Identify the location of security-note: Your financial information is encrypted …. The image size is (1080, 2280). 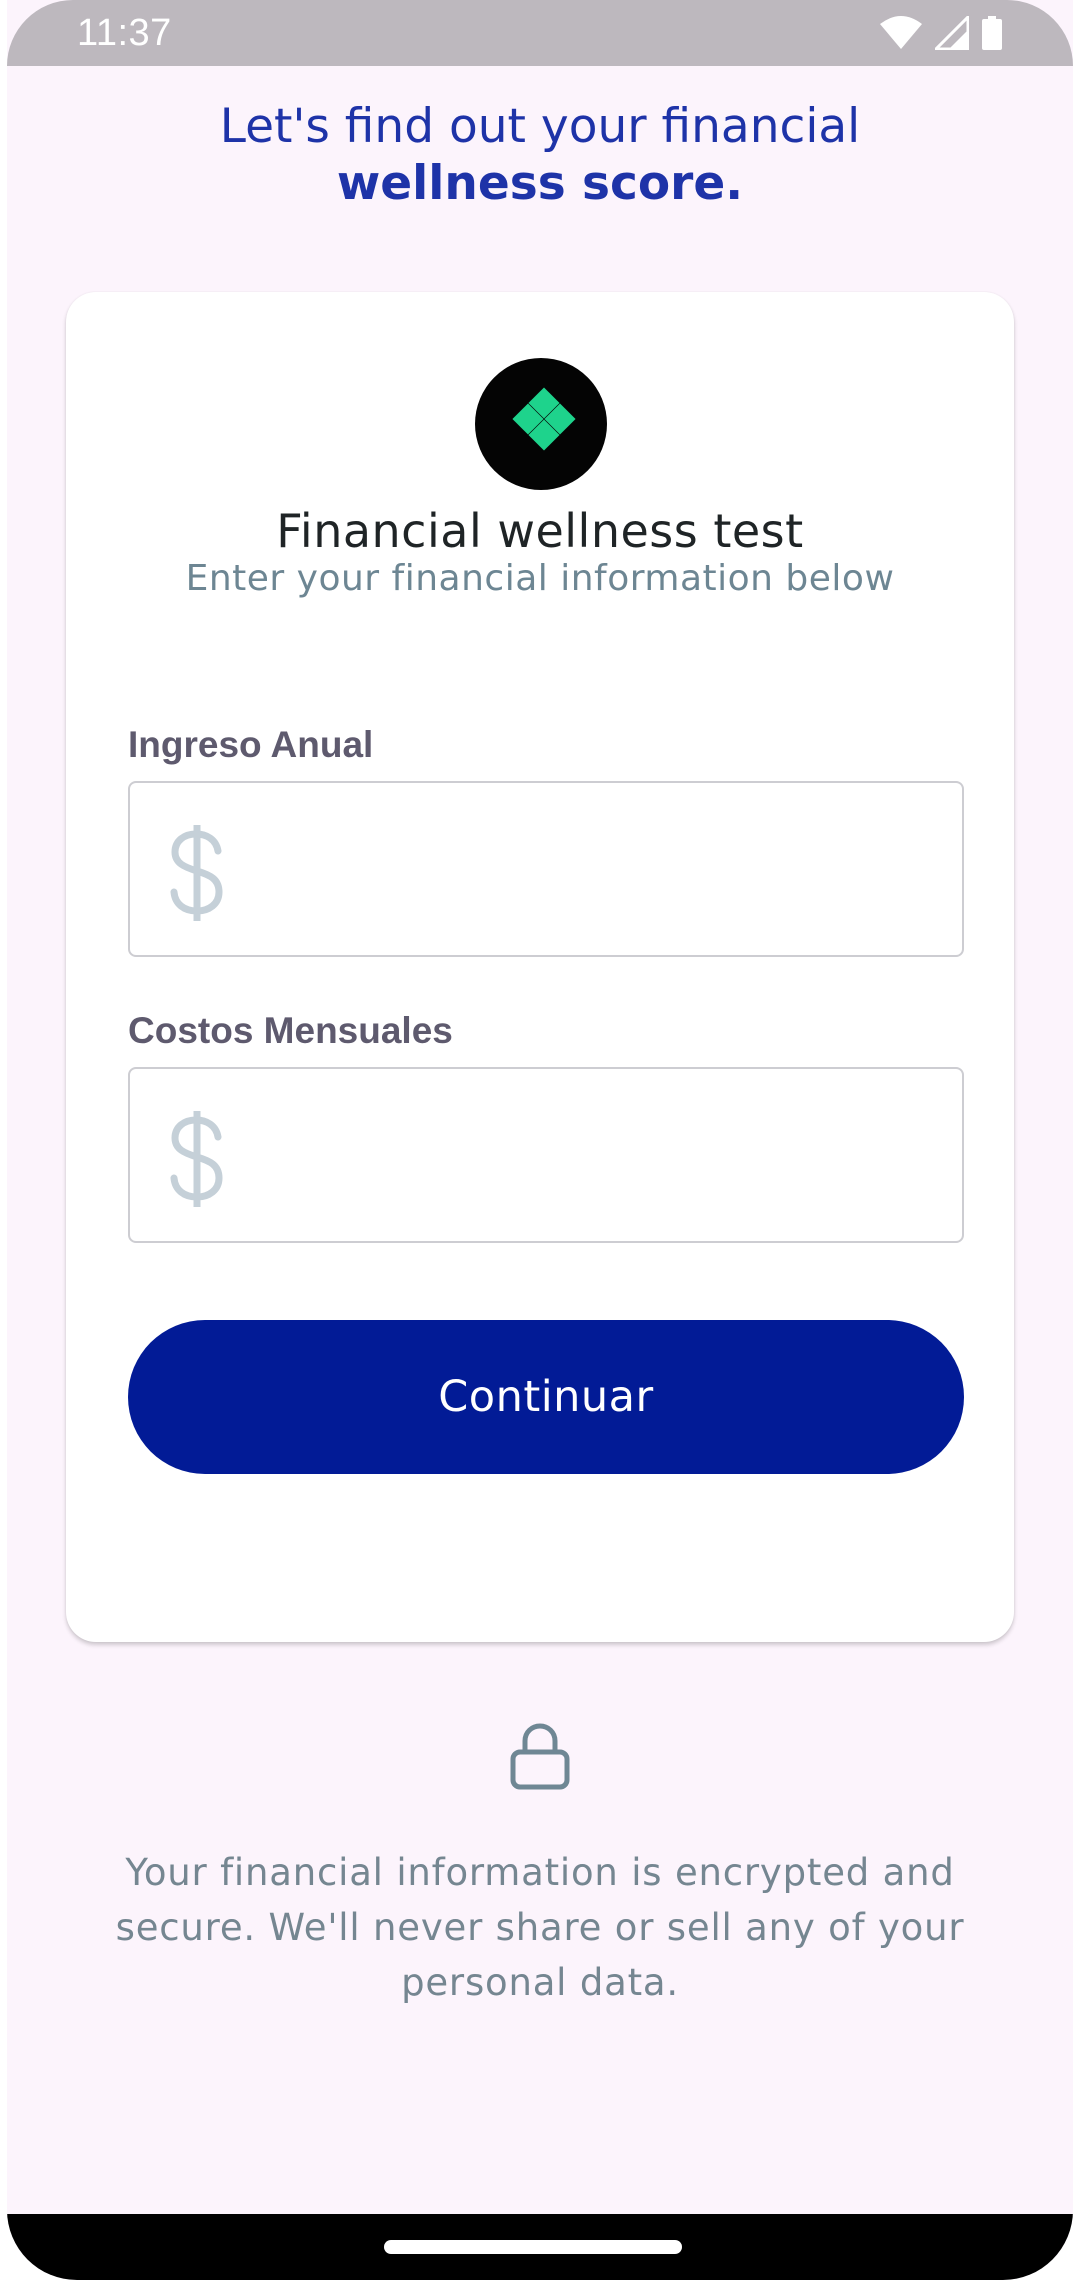
(540, 1927).